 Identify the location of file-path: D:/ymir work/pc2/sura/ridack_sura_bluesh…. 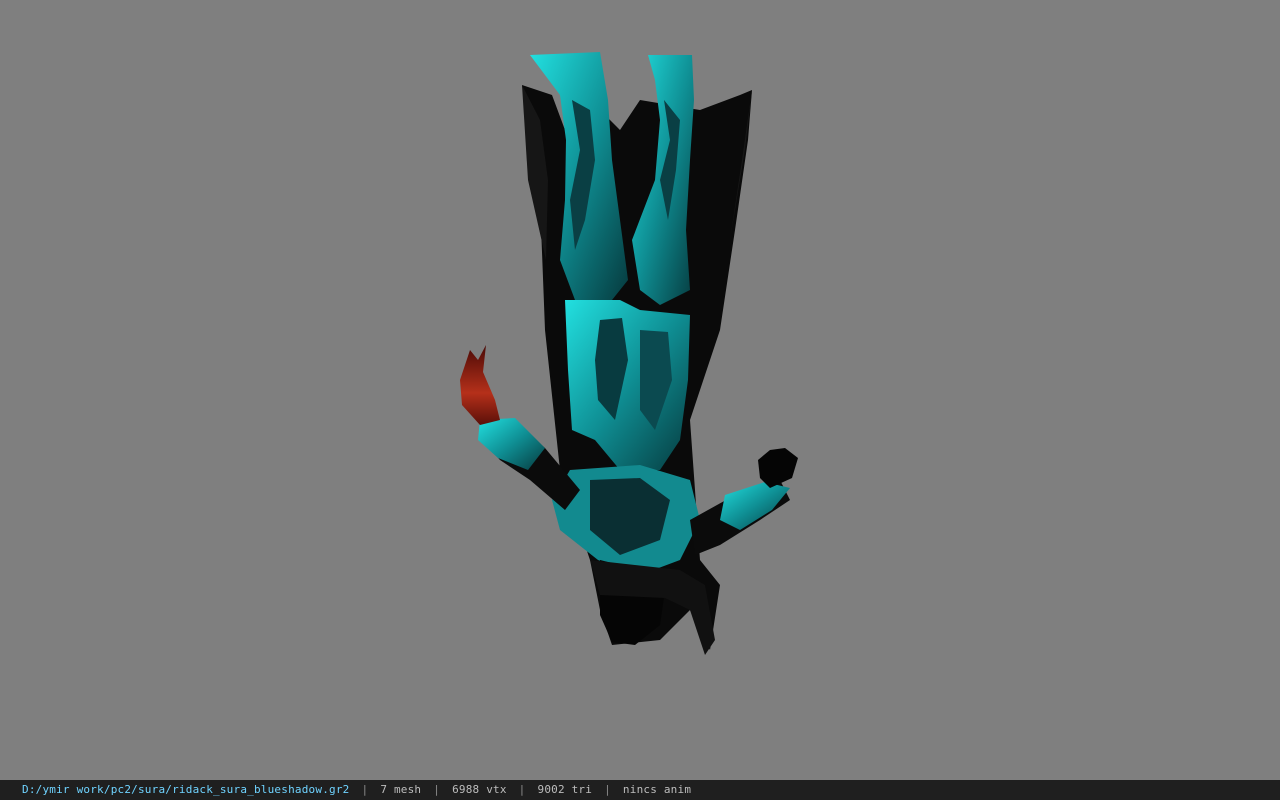
(186, 789).